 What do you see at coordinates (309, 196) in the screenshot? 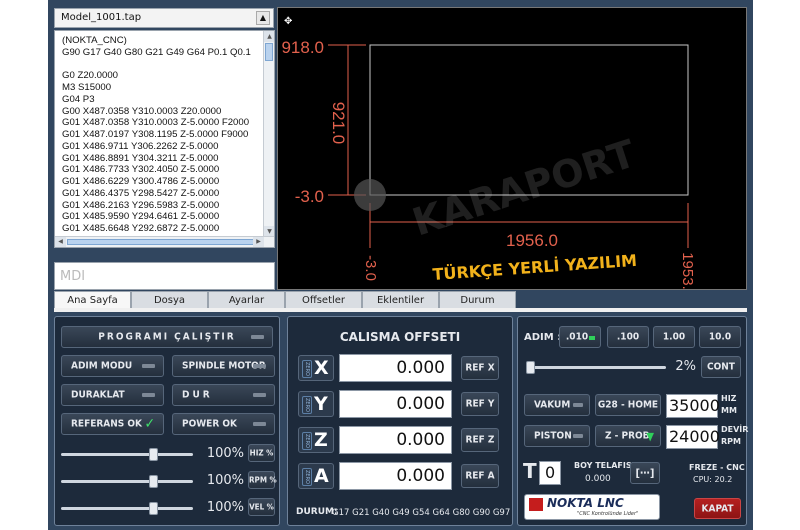
I see `dim-low-label: -3.0` at bounding box center [309, 196].